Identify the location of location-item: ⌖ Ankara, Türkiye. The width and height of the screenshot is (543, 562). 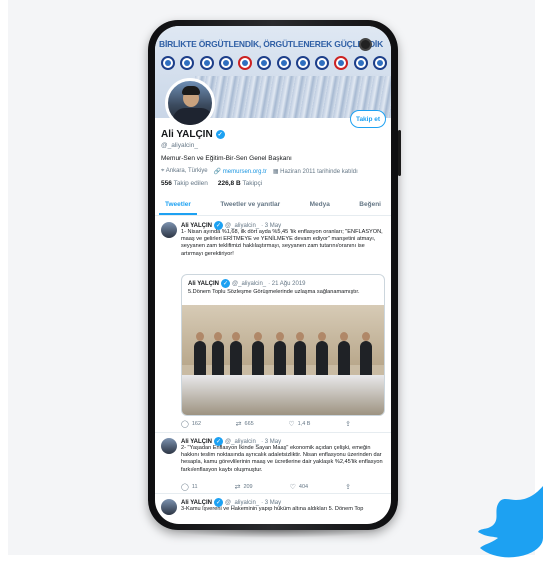
(184, 171).